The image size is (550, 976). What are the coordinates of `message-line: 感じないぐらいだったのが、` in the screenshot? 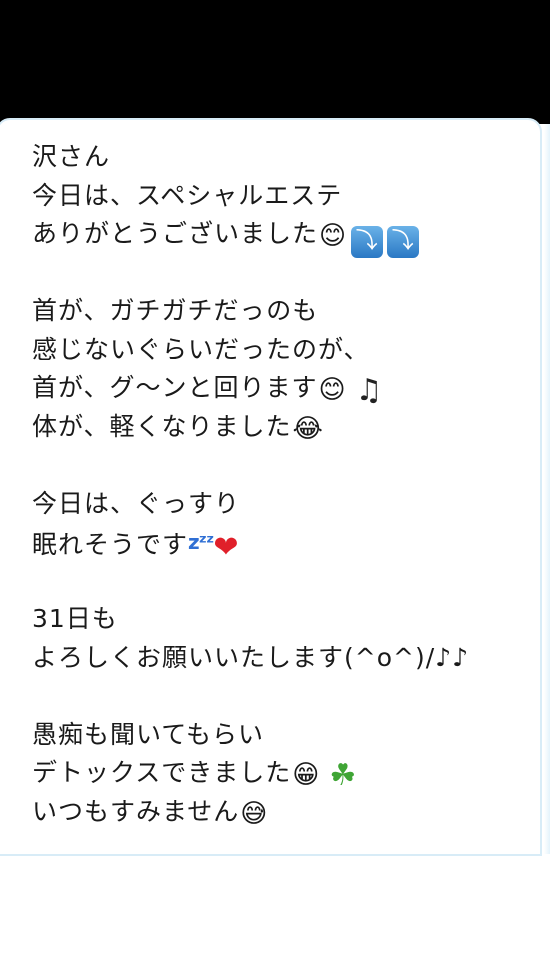 It's located at (282, 350).